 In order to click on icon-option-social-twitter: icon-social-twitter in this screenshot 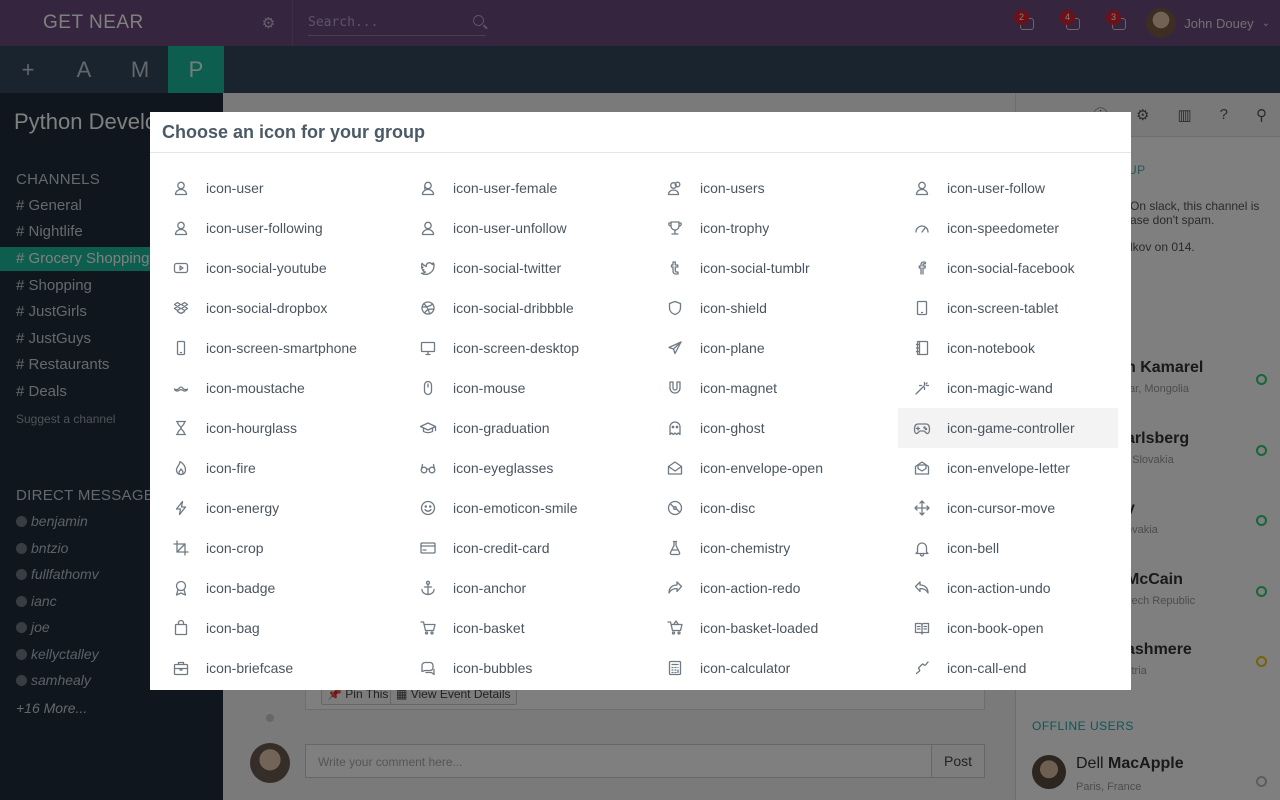, I will do `click(540, 268)`.